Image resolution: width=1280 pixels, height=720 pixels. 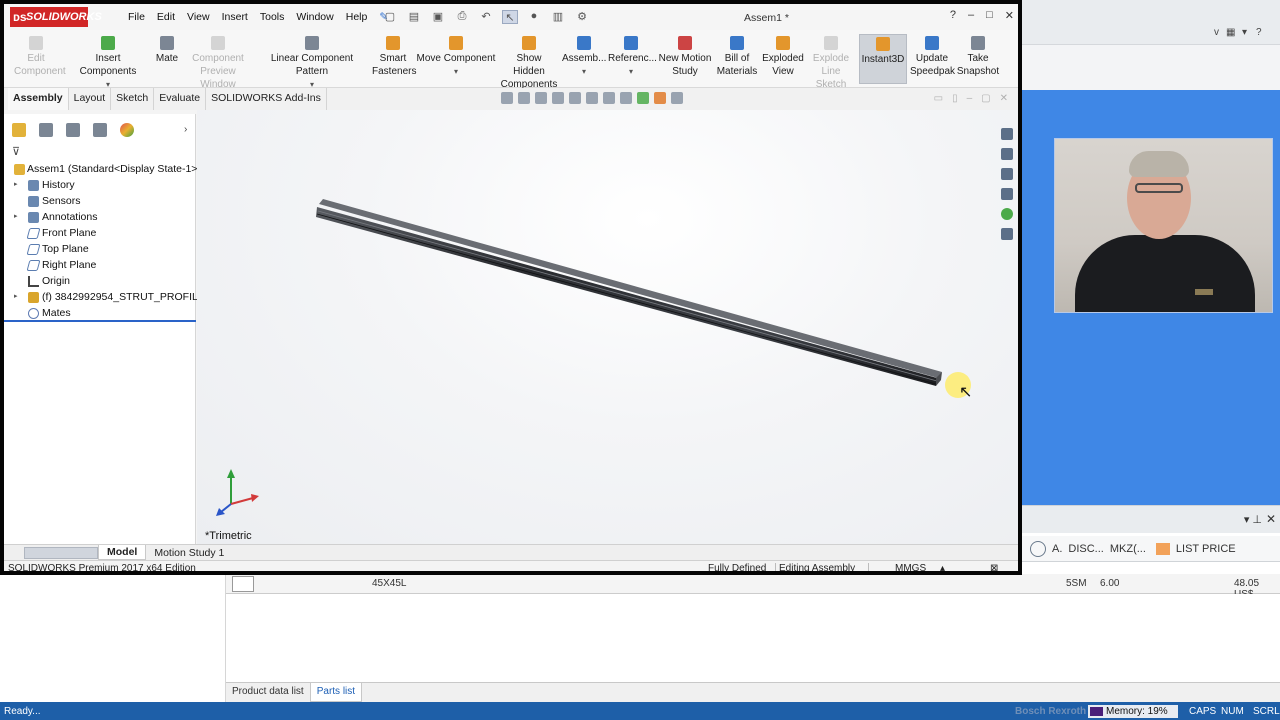 What do you see at coordinates (575, 98) in the screenshot?
I see `dynamic-annotation-icon` at bounding box center [575, 98].